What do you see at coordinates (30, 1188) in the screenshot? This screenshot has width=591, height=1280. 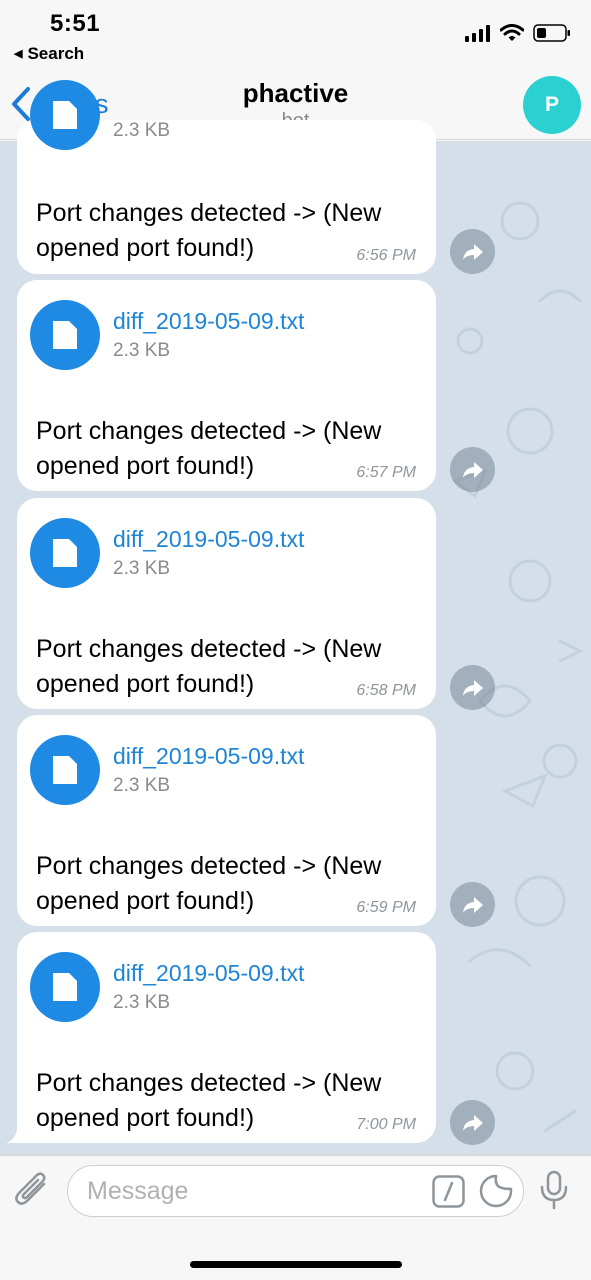 I see `paperclip-icon` at bounding box center [30, 1188].